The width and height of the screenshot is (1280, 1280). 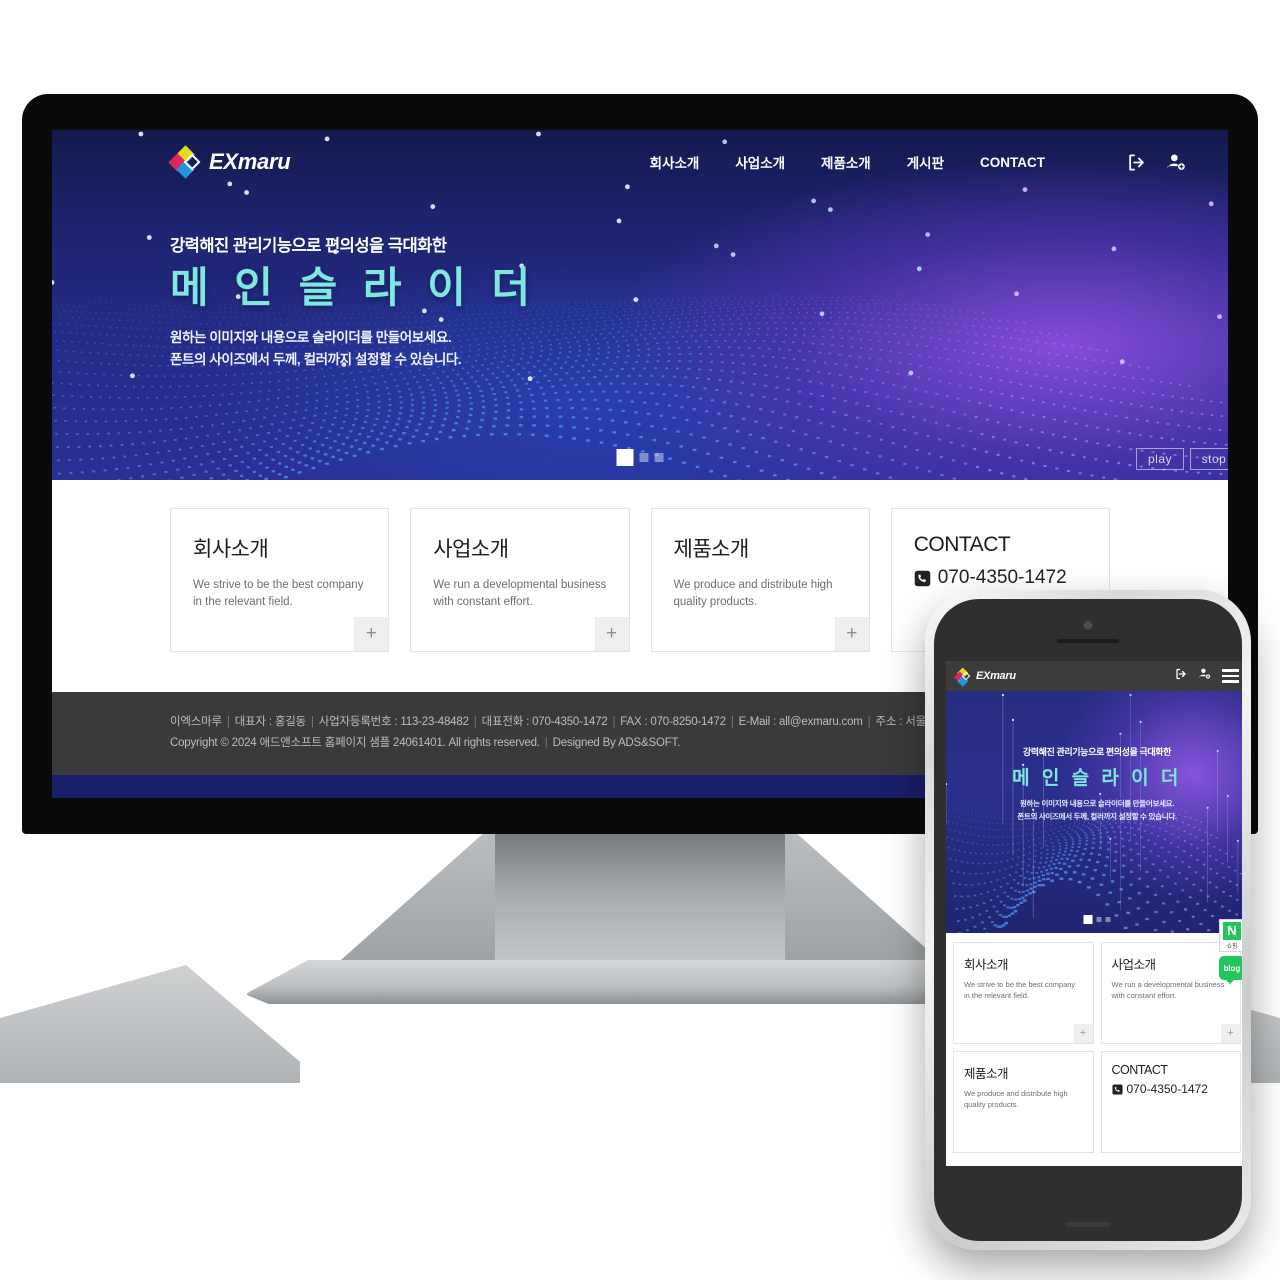 What do you see at coordinates (616, 743) in the screenshot?
I see `footer-designed-by: Designed By ADS&SOFT.` at bounding box center [616, 743].